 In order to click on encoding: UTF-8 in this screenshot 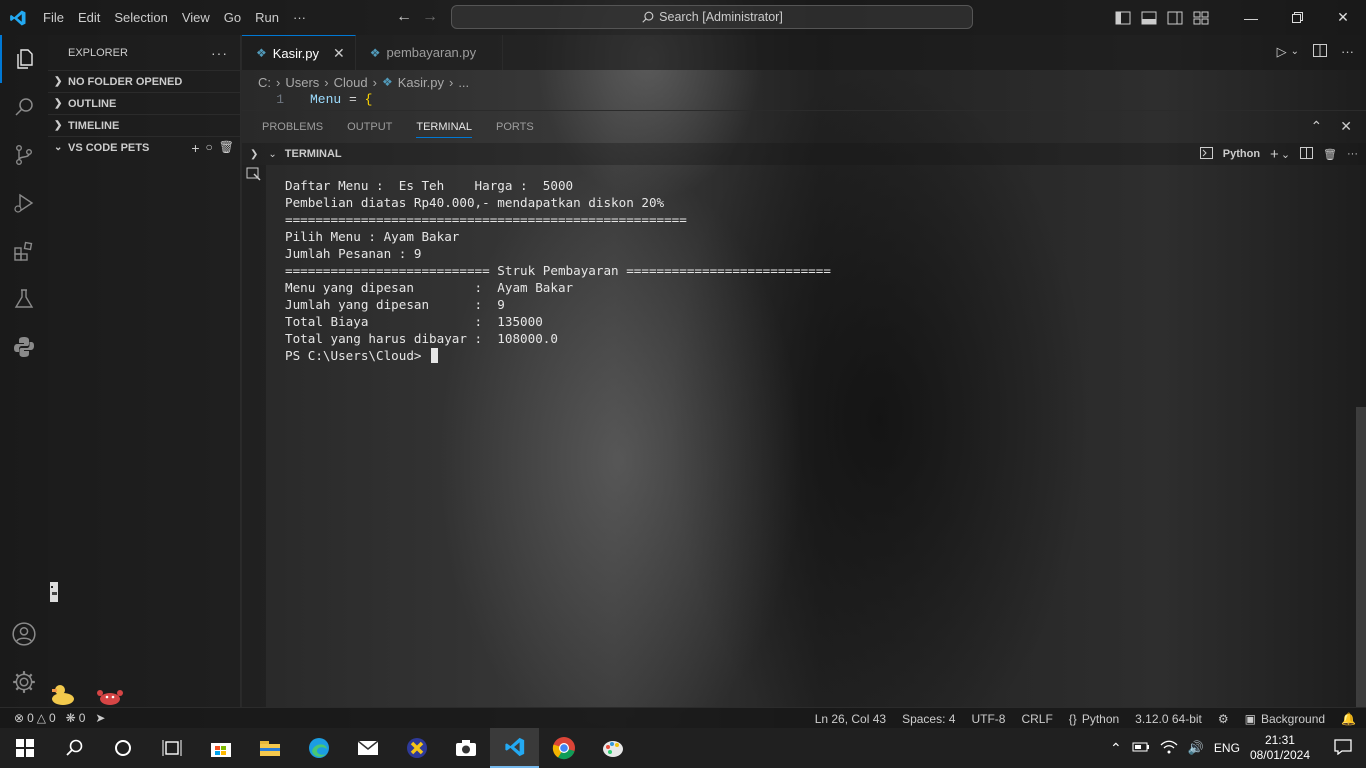, I will do `click(988, 719)`.